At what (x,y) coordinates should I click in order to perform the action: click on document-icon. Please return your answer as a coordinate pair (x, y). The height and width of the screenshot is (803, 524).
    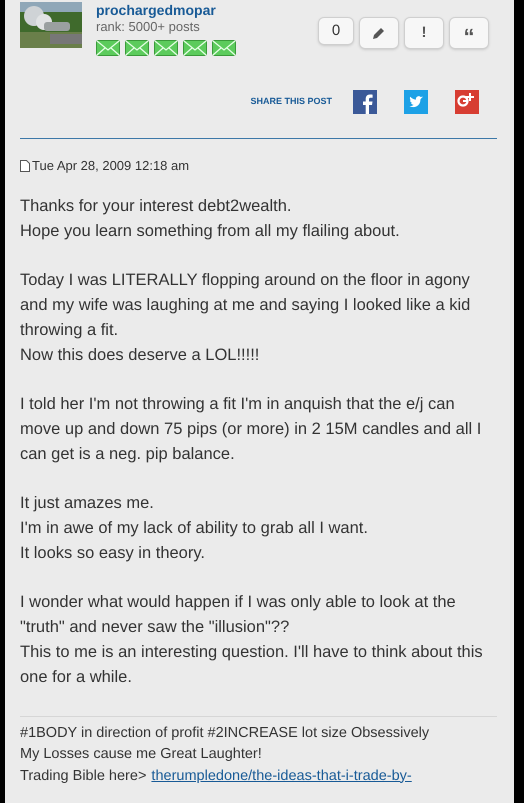
    Looking at the image, I should click on (25, 166).